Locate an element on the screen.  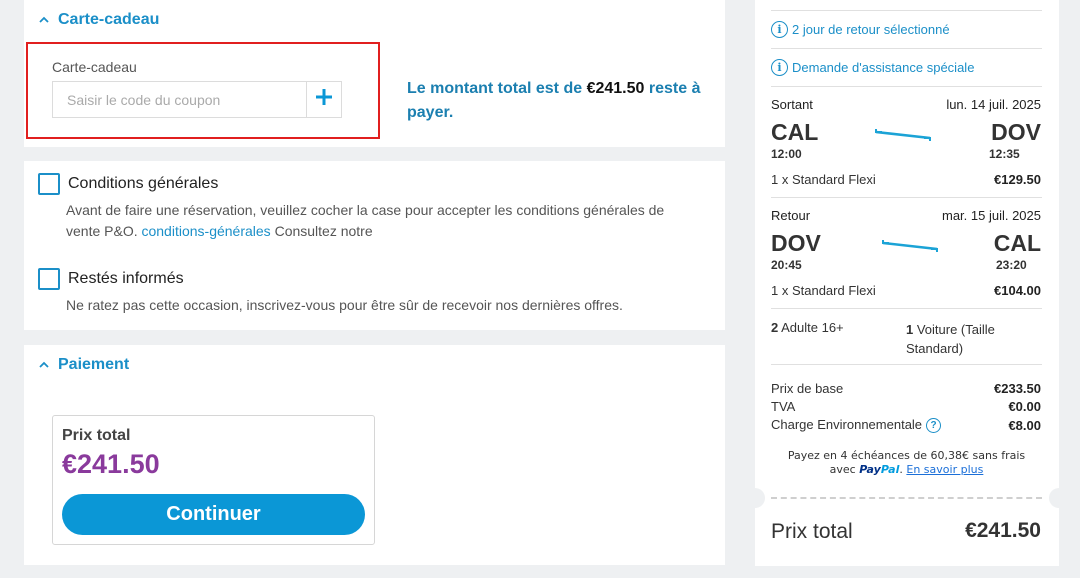
passengers-text: Adulte 16+ is located at coordinates (811, 327).